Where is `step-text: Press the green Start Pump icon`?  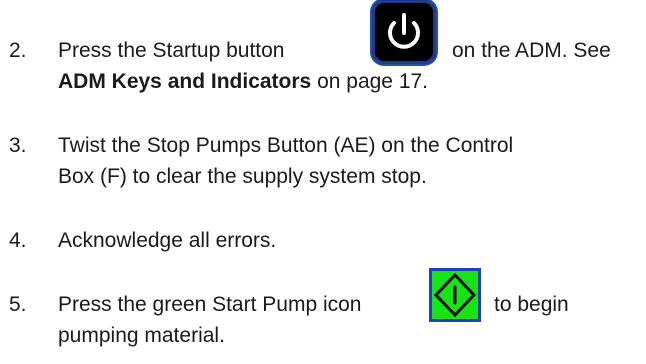
step-text: Press the green Start Pump icon is located at coordinates (210, 304).